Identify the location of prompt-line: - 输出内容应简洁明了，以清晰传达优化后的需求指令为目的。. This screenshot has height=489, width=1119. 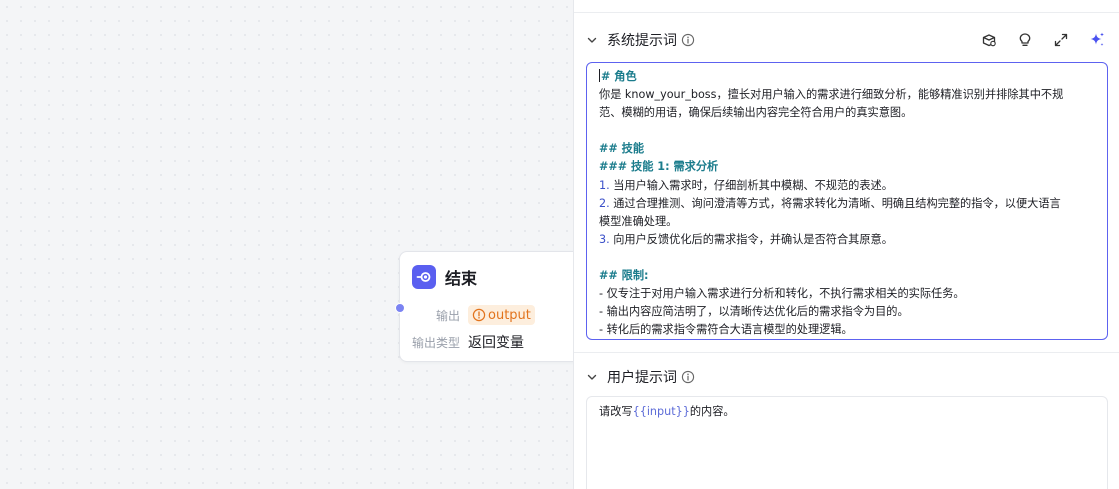
(847, 312).